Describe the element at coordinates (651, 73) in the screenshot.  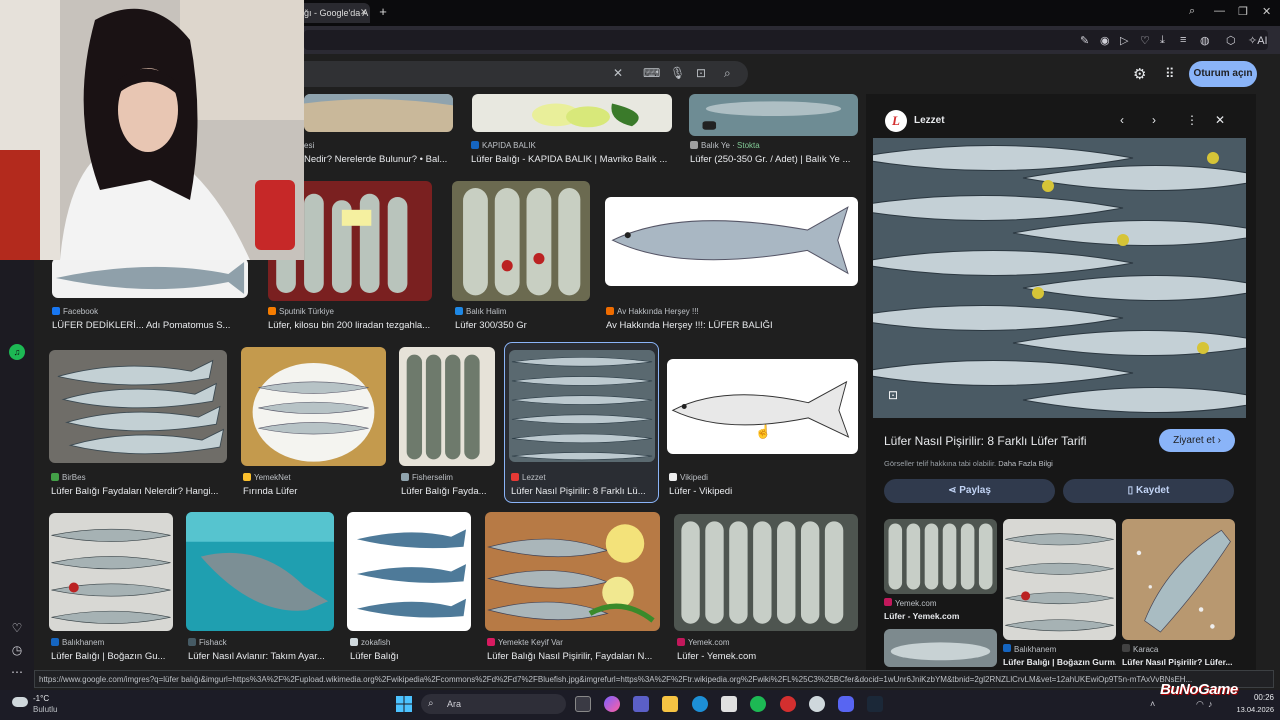
I see `keyboard-icon: ⌨` at that location.